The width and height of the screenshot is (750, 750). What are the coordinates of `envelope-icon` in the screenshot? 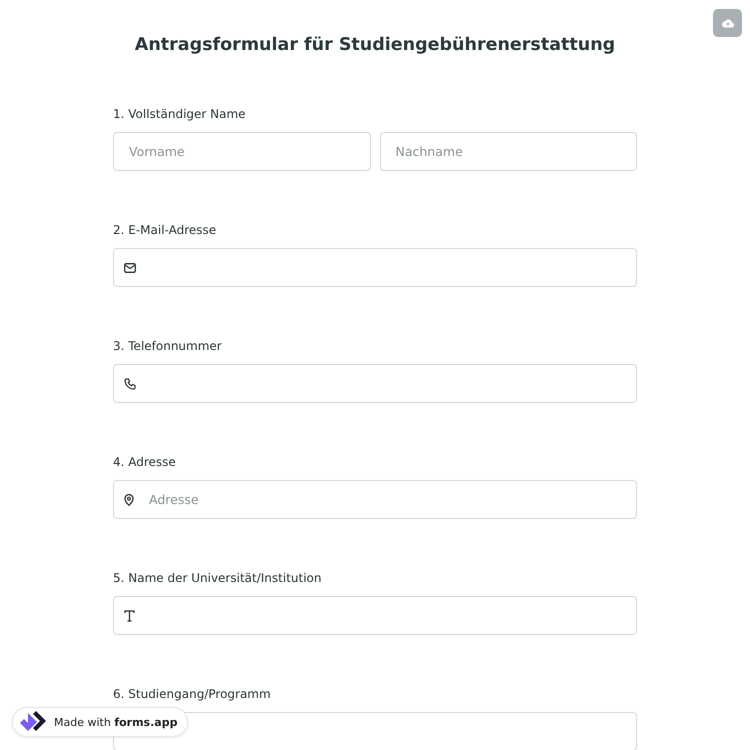 It's located at (130, 267).